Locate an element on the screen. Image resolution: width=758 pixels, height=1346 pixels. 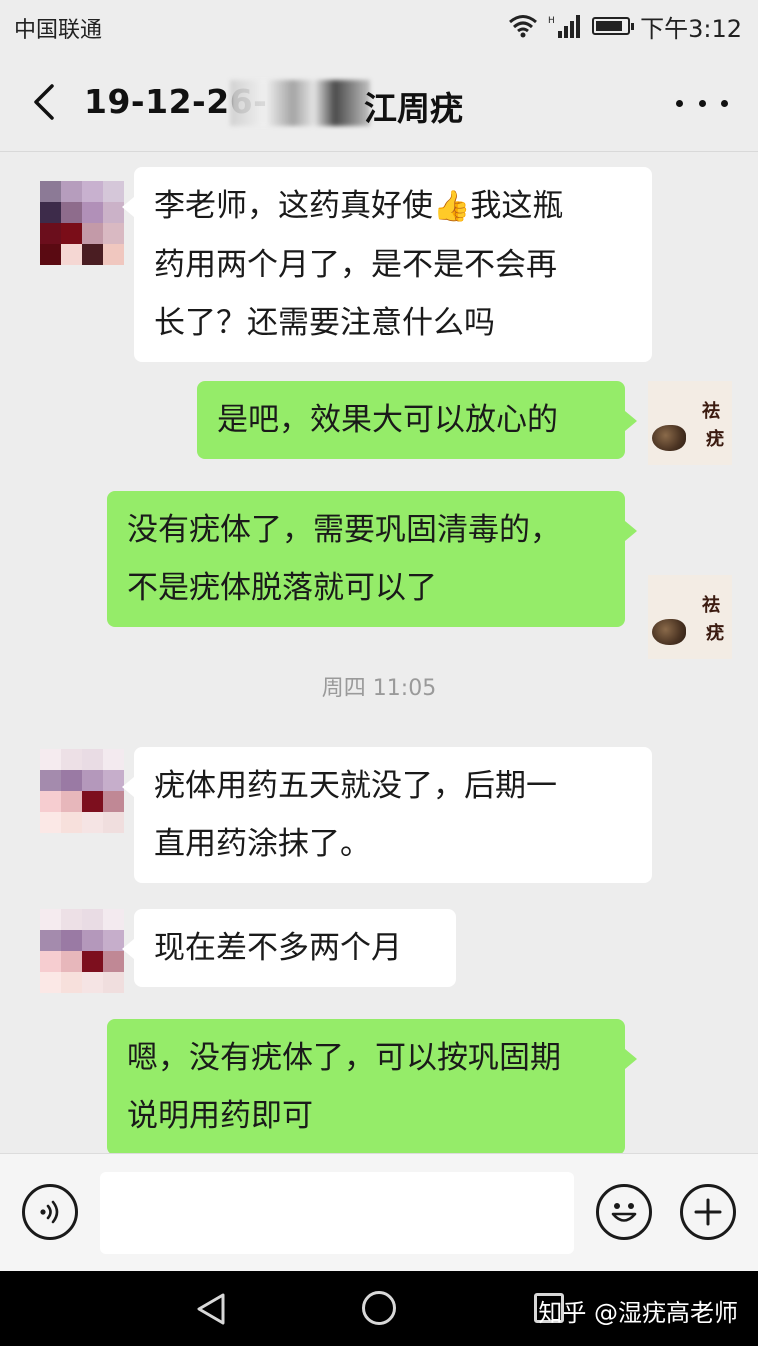
message-bubble: 嗯，没有疣体了，可以按巩固期 说明用药即可 is located at coordinates (372, 1087).